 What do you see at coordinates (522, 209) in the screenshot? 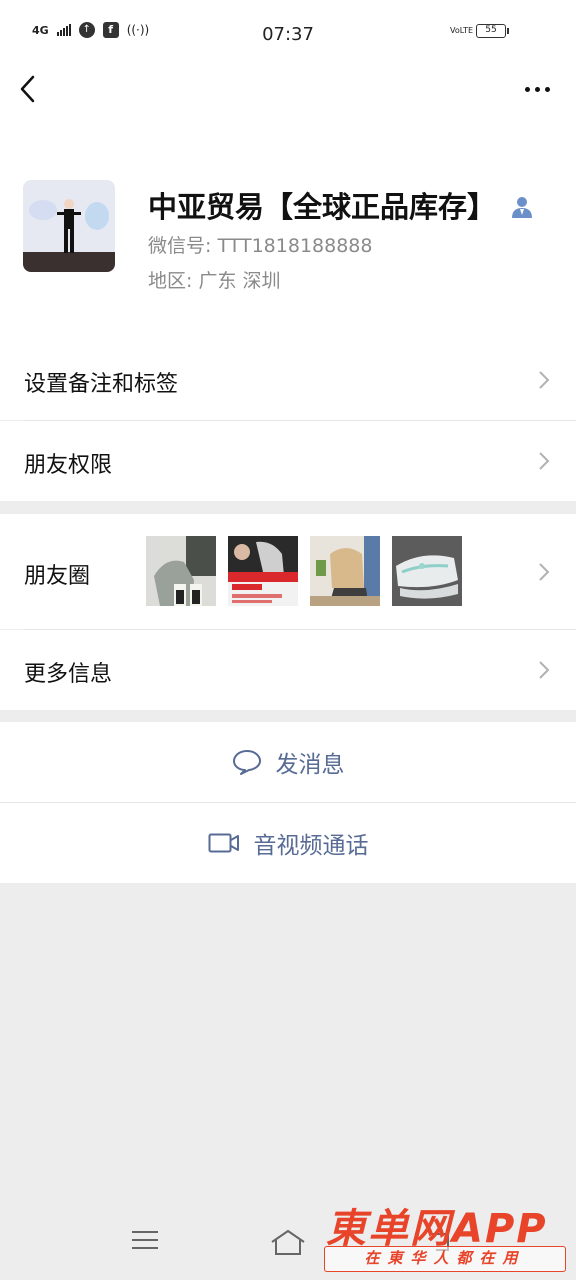
I see `verified-user-icon` at bounding box center [522, 209].